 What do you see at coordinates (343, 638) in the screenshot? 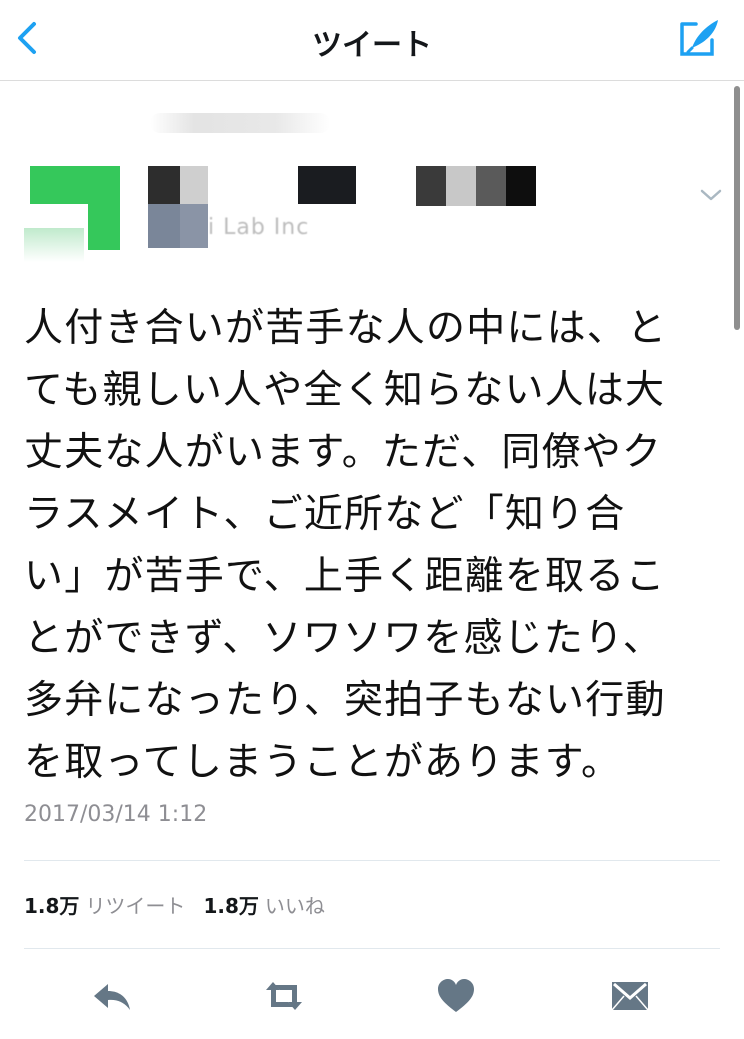
I see `tweet-line: とができず、ソワソワを感じたり、` at bounding box center [343, 638].